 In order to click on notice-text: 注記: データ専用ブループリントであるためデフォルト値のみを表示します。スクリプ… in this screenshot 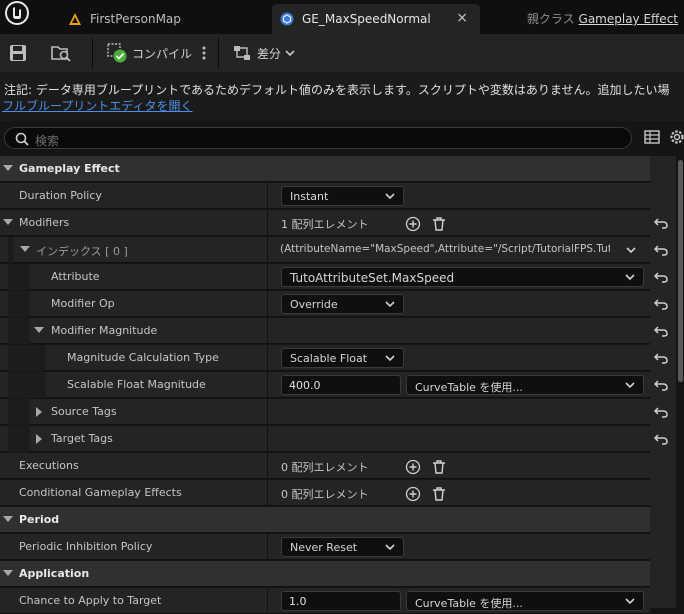, I will do `click(337, 90)`.